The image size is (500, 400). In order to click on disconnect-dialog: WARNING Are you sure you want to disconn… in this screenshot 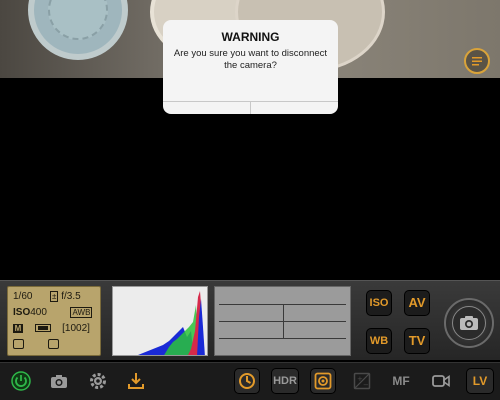, I will do `click(250, 67)`.